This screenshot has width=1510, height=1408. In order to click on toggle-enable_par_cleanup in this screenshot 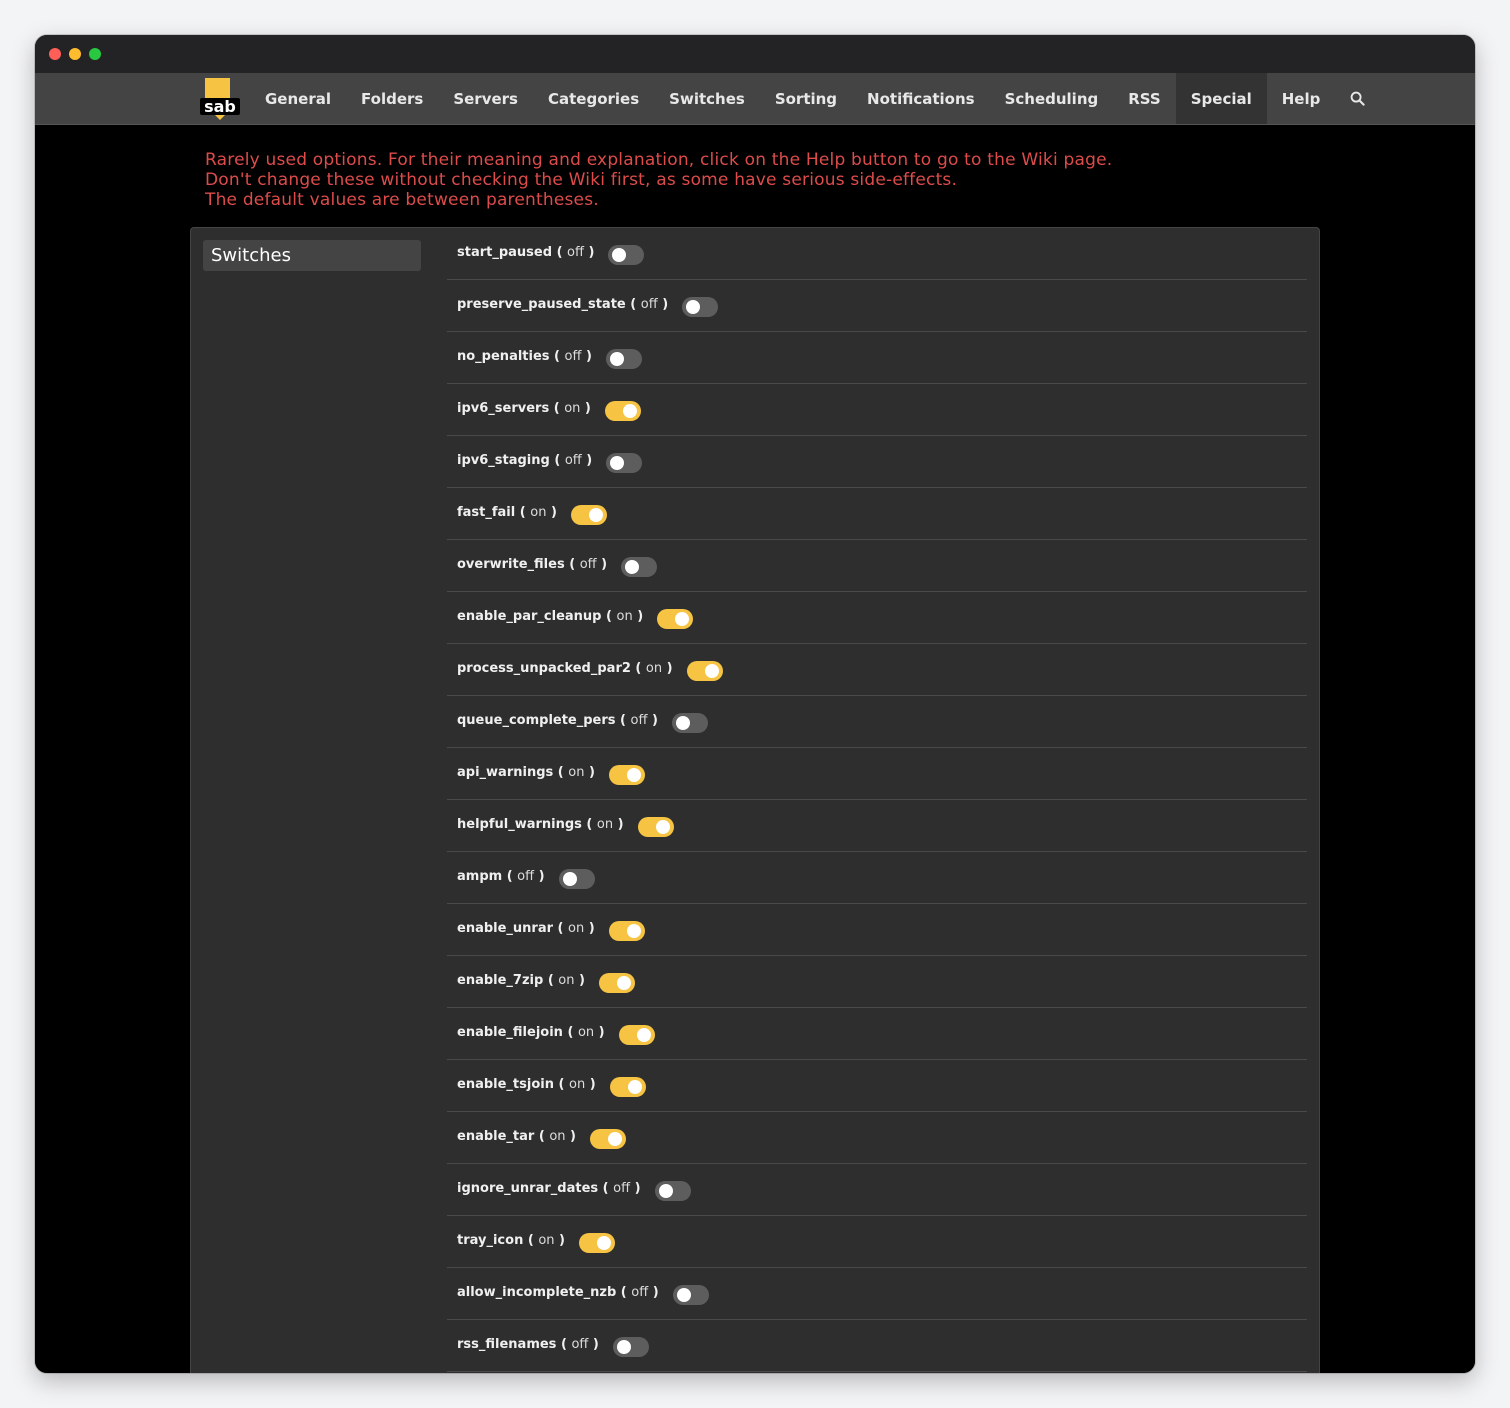, I will do `click(675, 619)`.